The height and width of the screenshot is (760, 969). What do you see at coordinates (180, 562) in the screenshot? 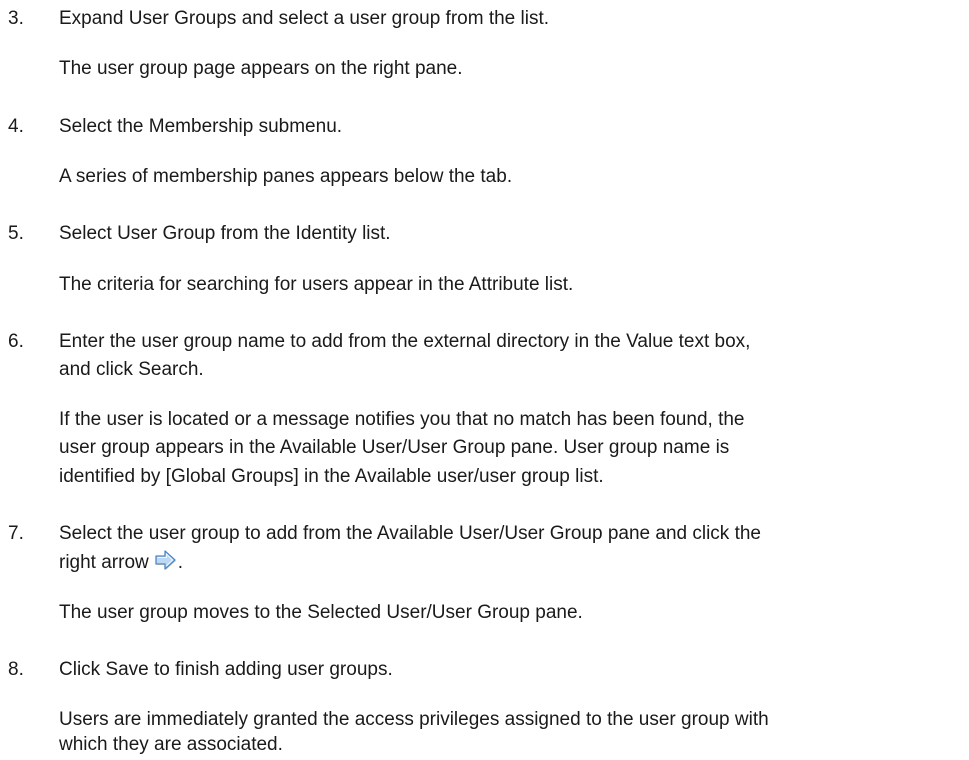
I see `step-7-period: .` at bounding box center [180, 562].